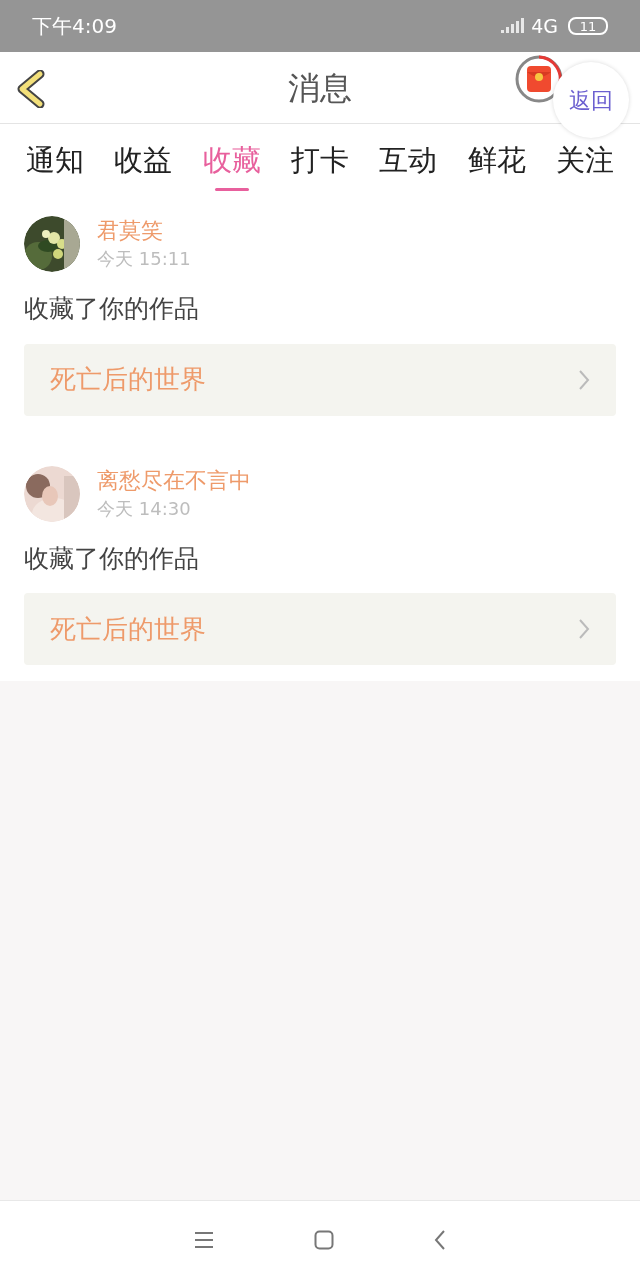 The height and width of the screenshot is (1278, 640). What do you see at coordinates (324, 1239) in the screenshot?
I see `home-icon` at bounding box center [324, 1239].